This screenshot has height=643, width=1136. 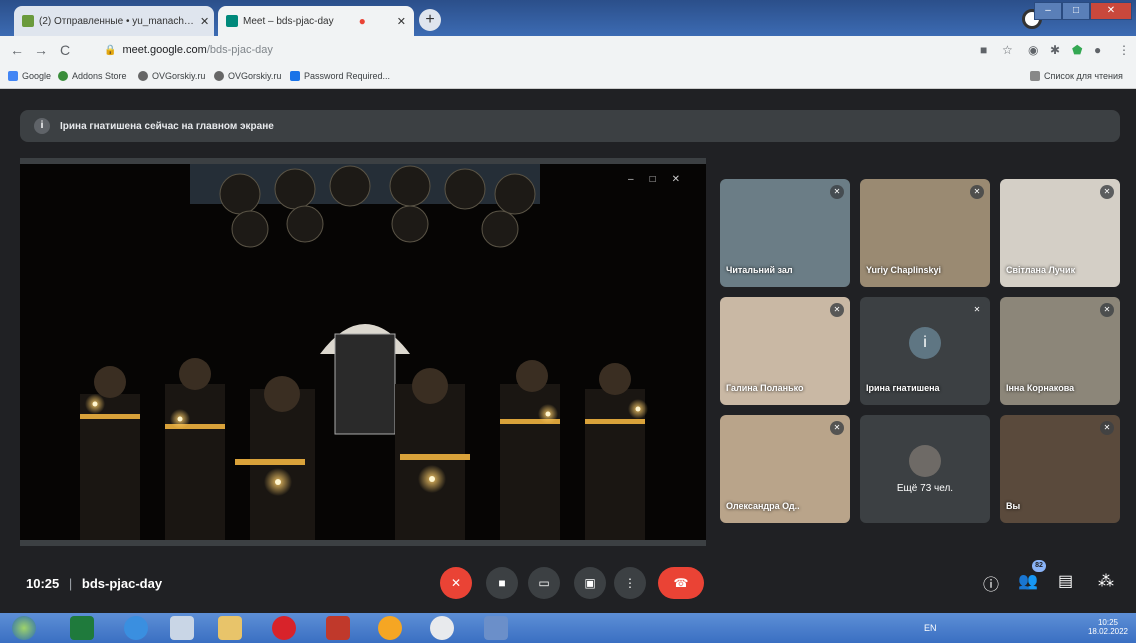 What do you see at coordinates (247, 76) in the screenshot?
I see `bookmark-ovgorskiy-2: OVGorskiy.ru` at bounding box center [247, 76].